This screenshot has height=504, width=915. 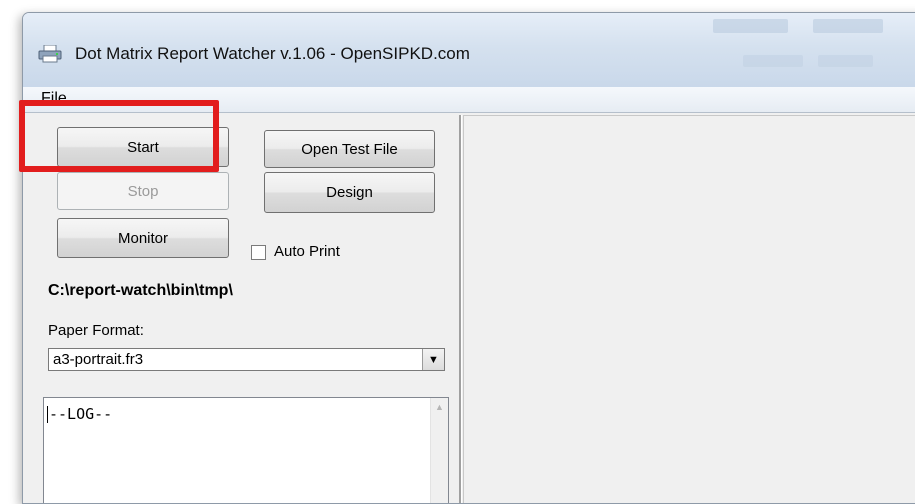 What do you see at coordinates (439, 450) in the screenshot?
I see `log-scrollbar: ▲` at bounding box center [439, 450].